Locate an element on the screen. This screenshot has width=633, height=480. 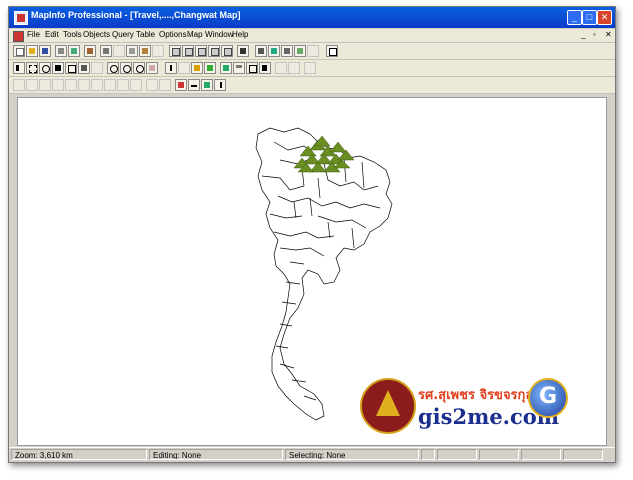
minimize-button: _ is located at coordinates (574, 17).